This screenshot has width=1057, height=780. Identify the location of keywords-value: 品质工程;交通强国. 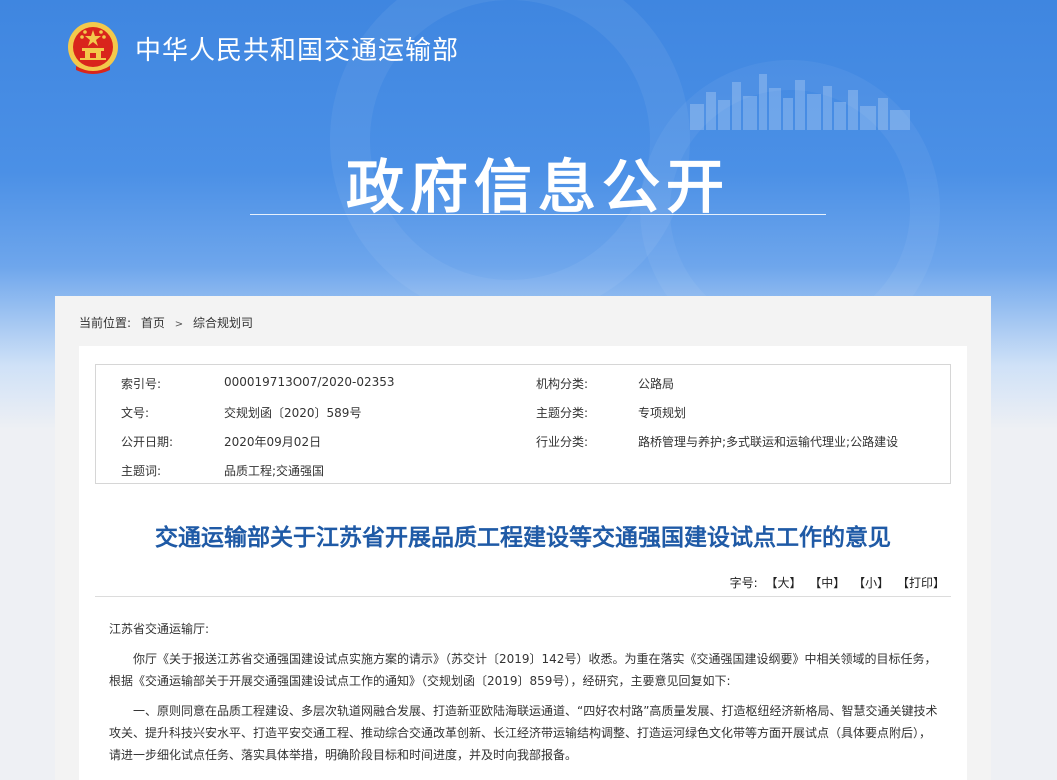
(274, 471).